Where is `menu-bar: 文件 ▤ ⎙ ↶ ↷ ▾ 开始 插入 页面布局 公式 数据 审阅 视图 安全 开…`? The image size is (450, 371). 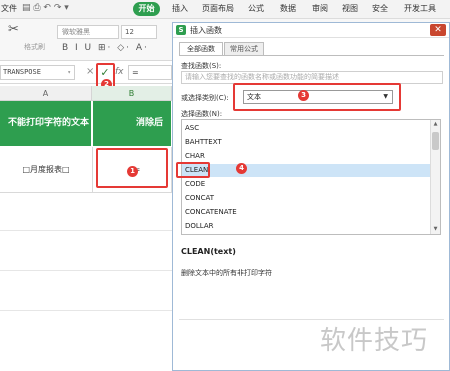
menu-bar: 文件 ▤ ⎙ ↶ ↷ ▾ 开始 插入 页面布局 公式 数据 审阅 视图 安全 开… is located at coordinates (225, 9).